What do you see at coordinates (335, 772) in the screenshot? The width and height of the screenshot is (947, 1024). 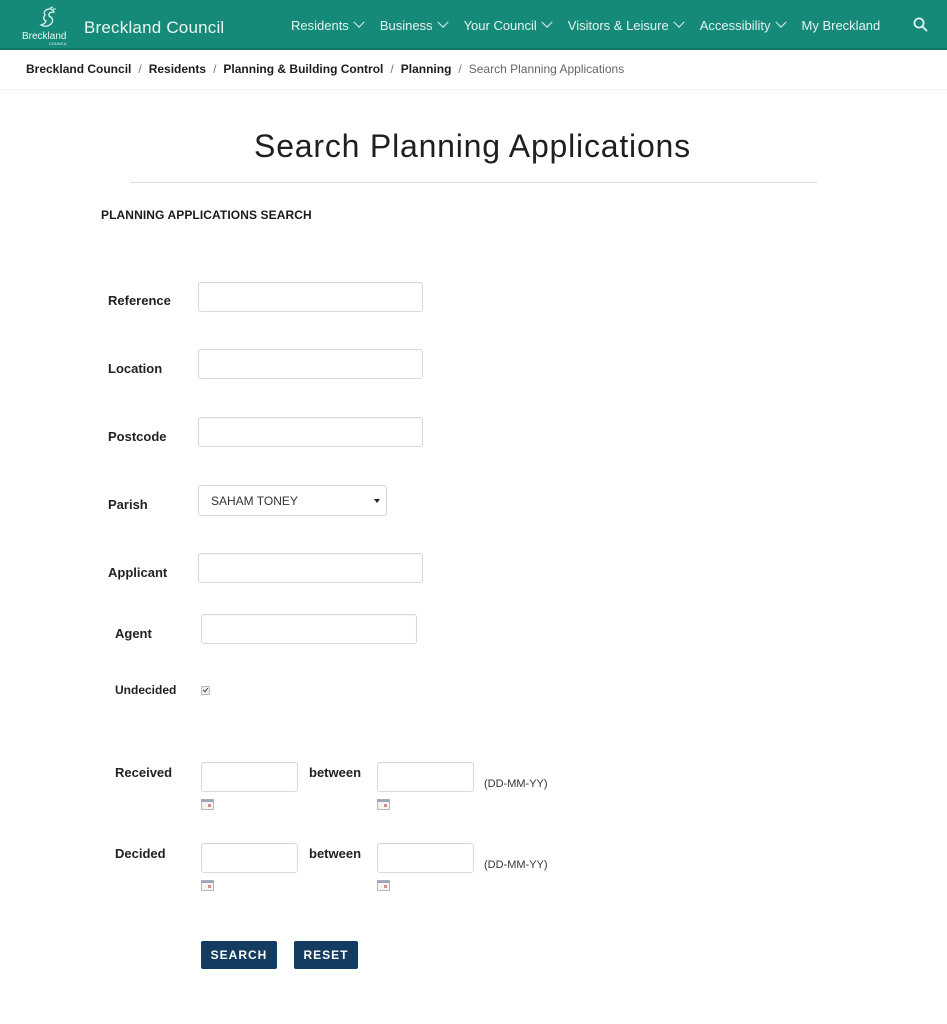 I see `received-between-label: between` at bounding box center [335, 772].